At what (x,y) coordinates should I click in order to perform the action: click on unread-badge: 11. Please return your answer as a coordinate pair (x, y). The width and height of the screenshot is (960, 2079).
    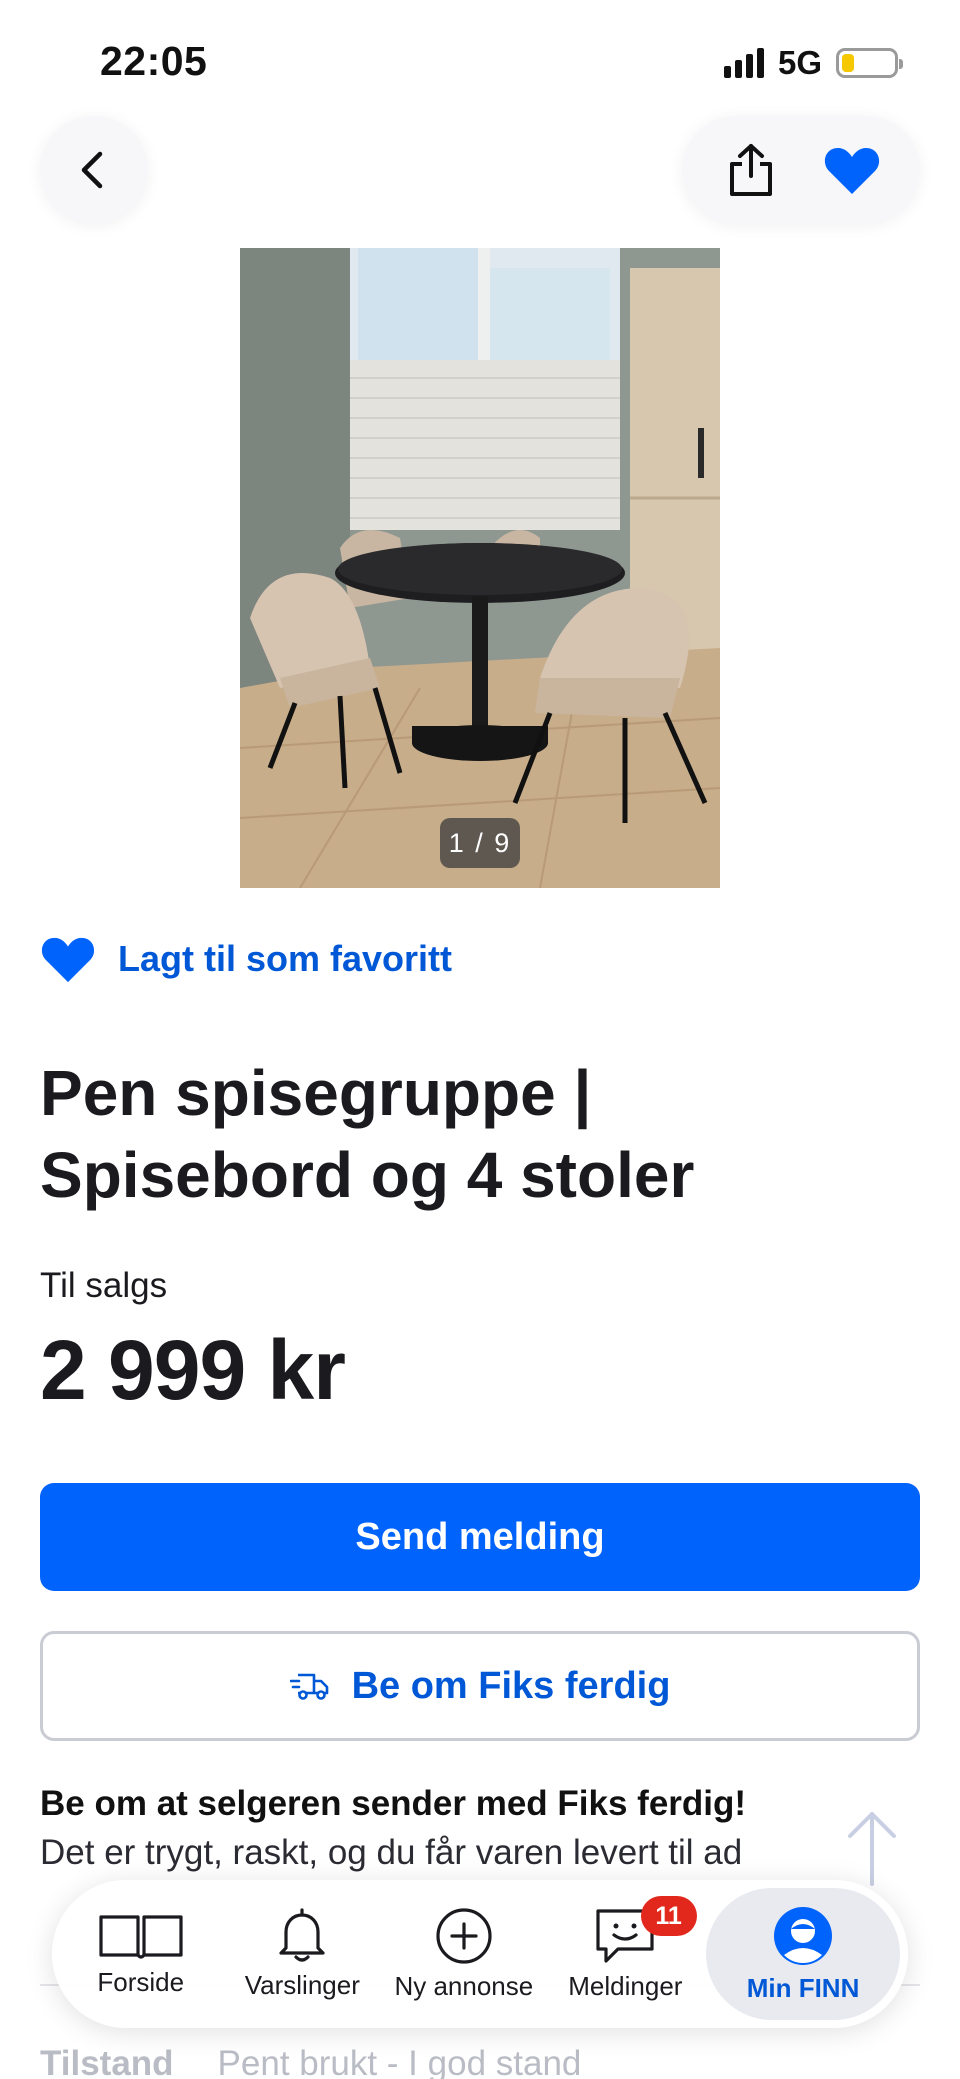
    Looking at the image, I should click on (668, 1916).